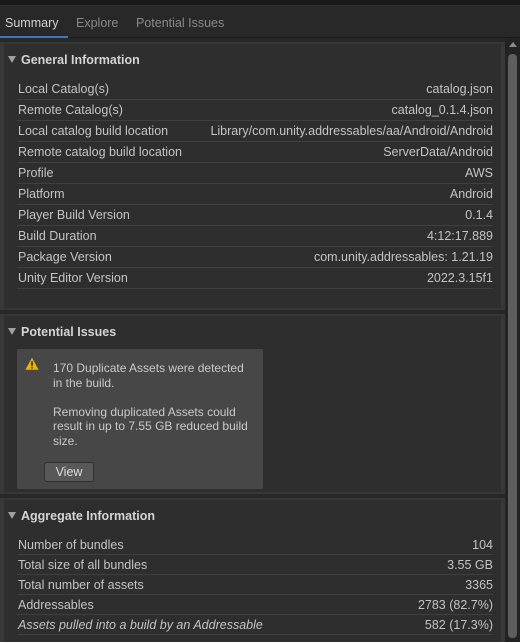 This screenshot has width=520, height=642. Describe the element at coordinates (81, 585) in the screenshot. I see `info-key: Total number of assets` at that location.